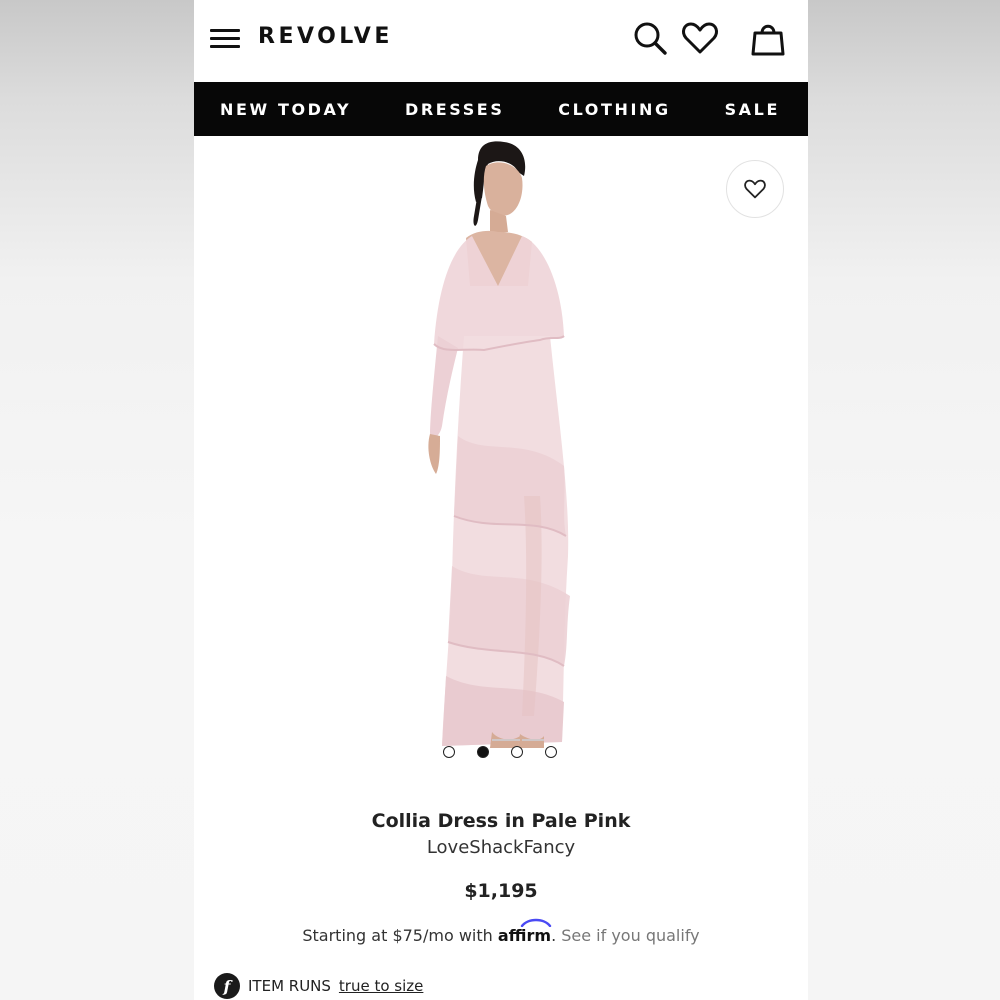  I want to click on product-price: $1,195, so click(501, 891).